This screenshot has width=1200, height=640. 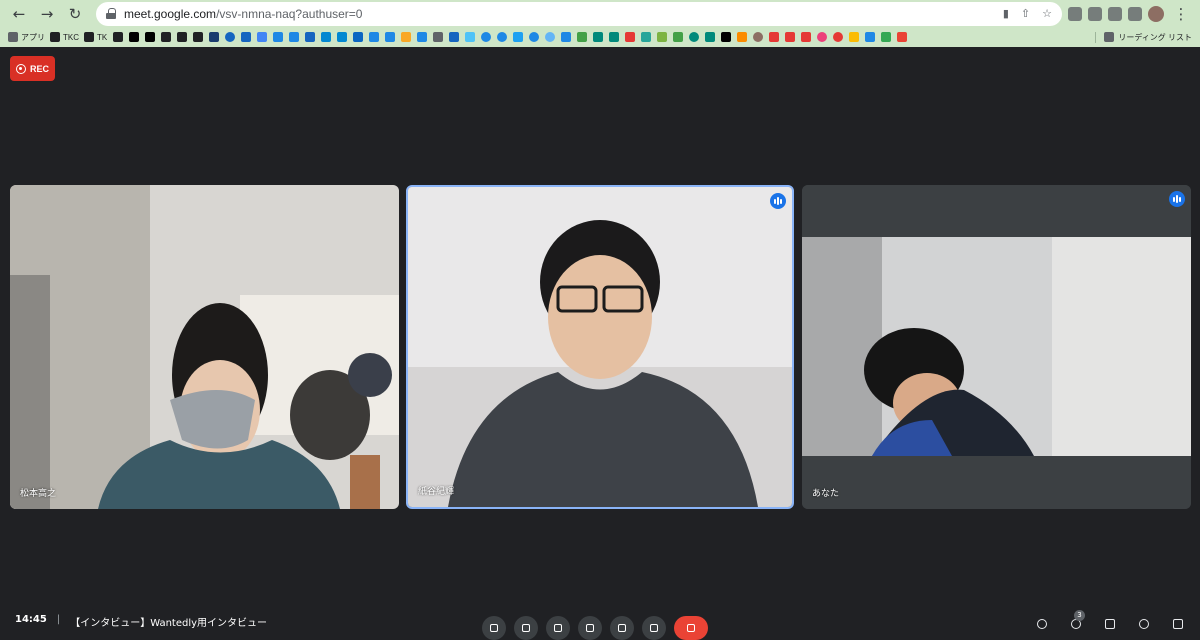 I want to click on participant-count-badge: 3, so click(x=1079, y=615).